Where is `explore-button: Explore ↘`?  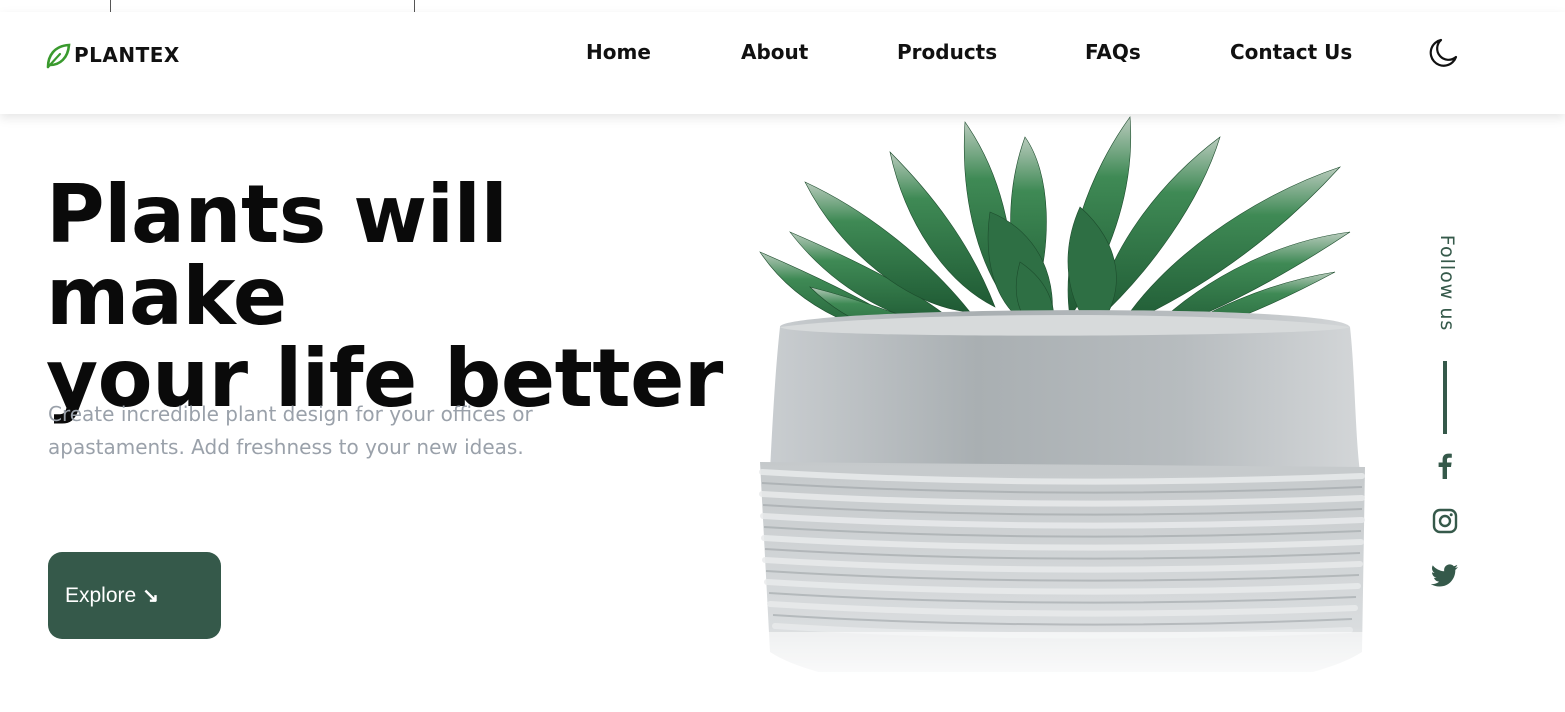 explore-button: Explore ↘ is located at coordinates (134, 595).